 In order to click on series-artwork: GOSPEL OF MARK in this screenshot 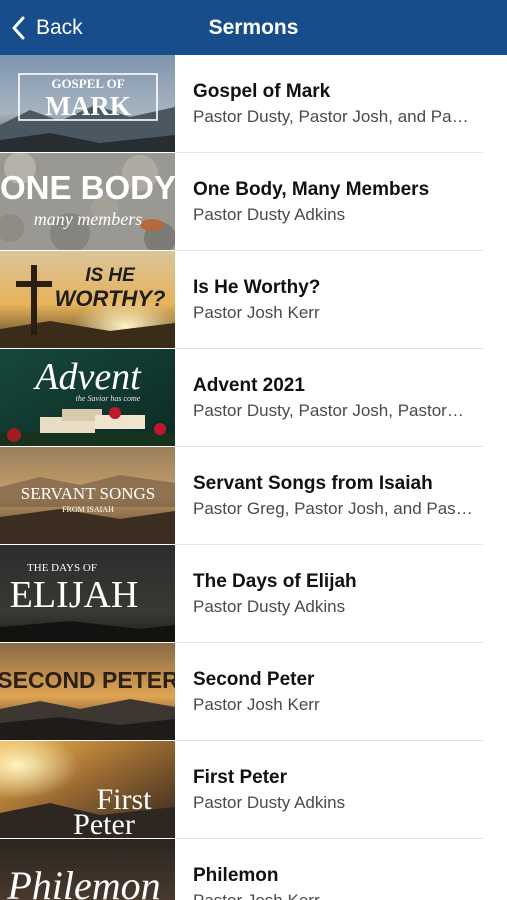, I will do `click(87, 103)`.